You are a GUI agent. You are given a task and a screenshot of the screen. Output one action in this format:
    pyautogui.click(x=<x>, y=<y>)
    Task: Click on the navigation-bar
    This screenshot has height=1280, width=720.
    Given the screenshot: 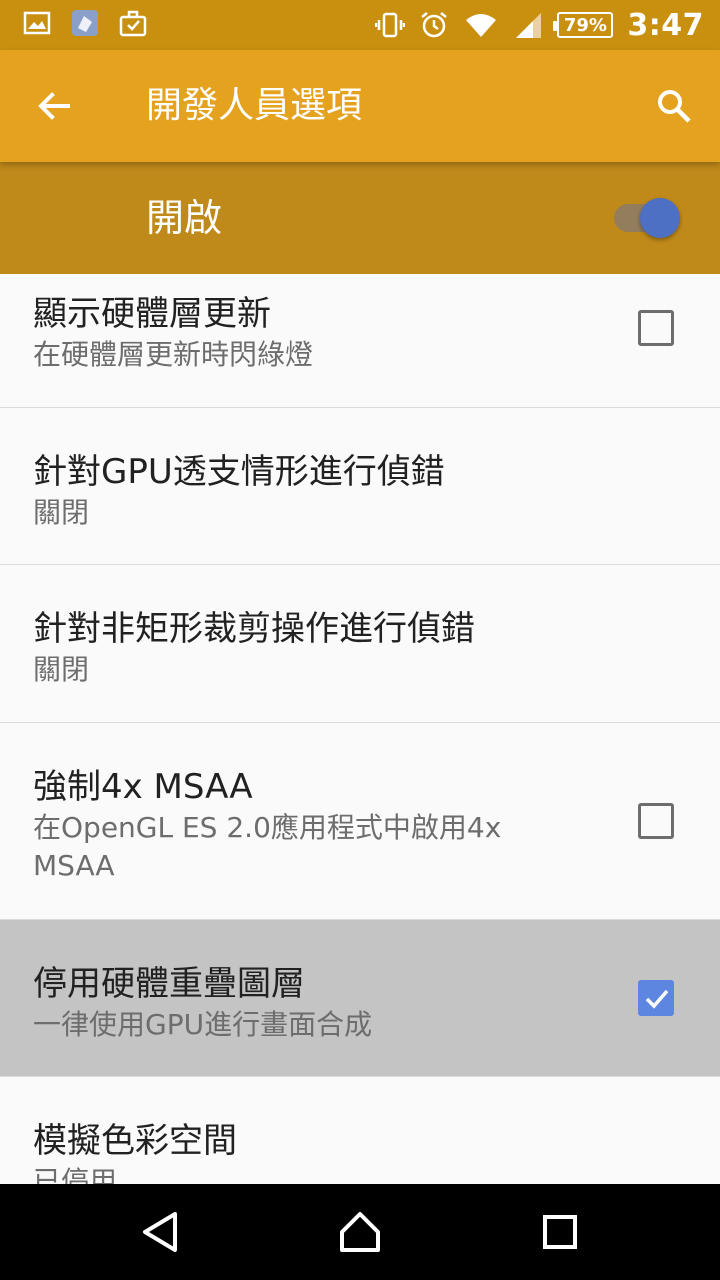 What is the action you would take?
    pyautogui.click(x=360, y=1232)
    